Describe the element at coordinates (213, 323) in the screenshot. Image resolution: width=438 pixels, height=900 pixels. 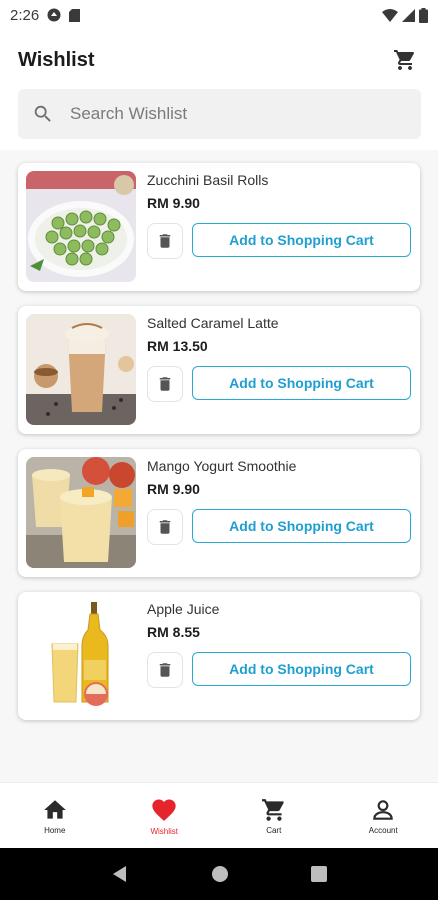
I see `item-name: Salted Caramel Latte` at that location.